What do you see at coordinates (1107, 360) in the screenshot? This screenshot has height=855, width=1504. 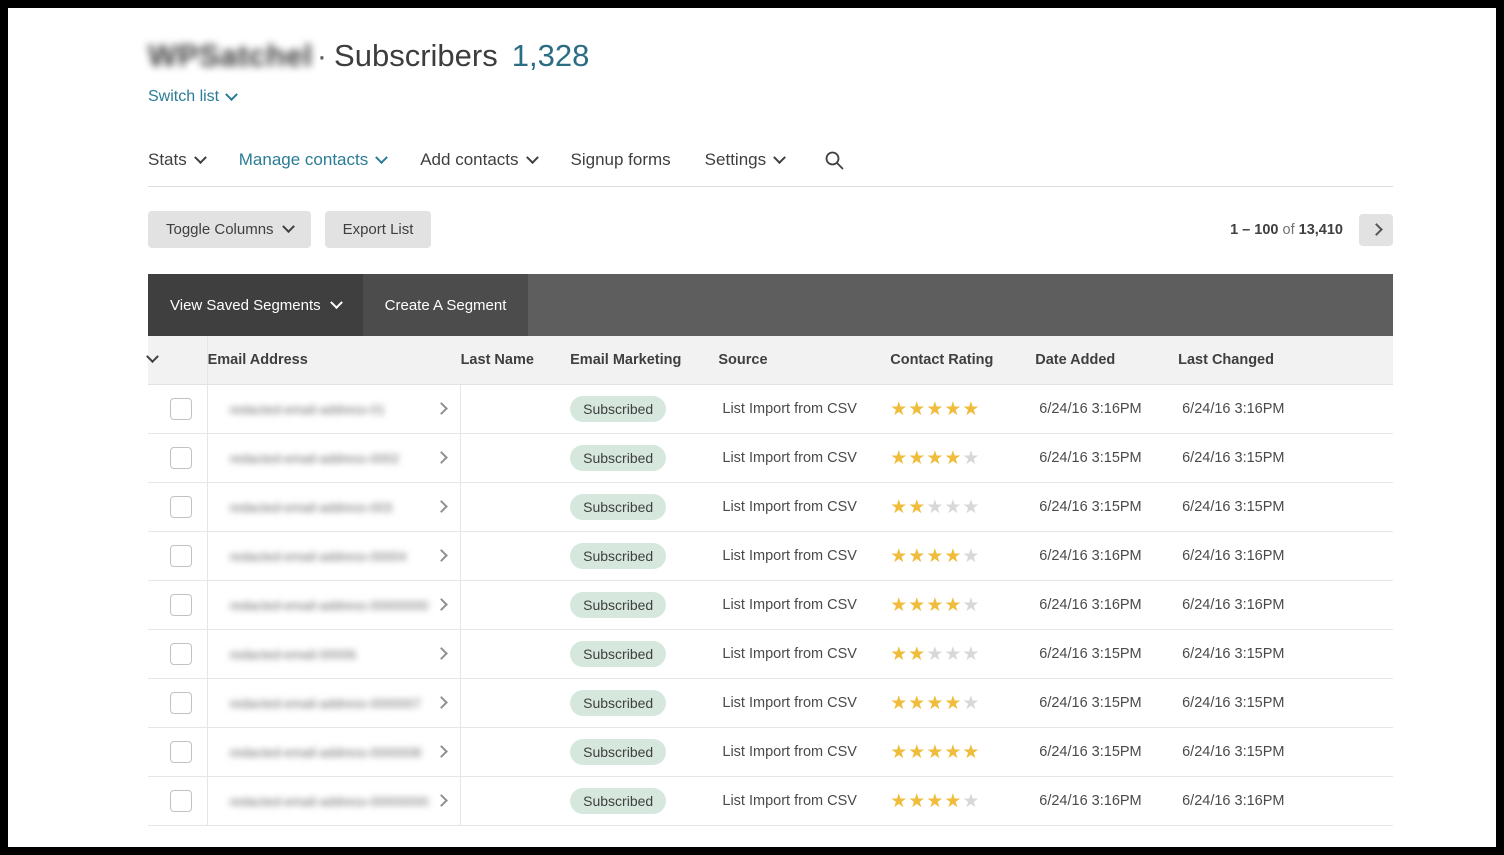 I see `column-header-date-added: Date Added` at bounding box center [1107, 360].